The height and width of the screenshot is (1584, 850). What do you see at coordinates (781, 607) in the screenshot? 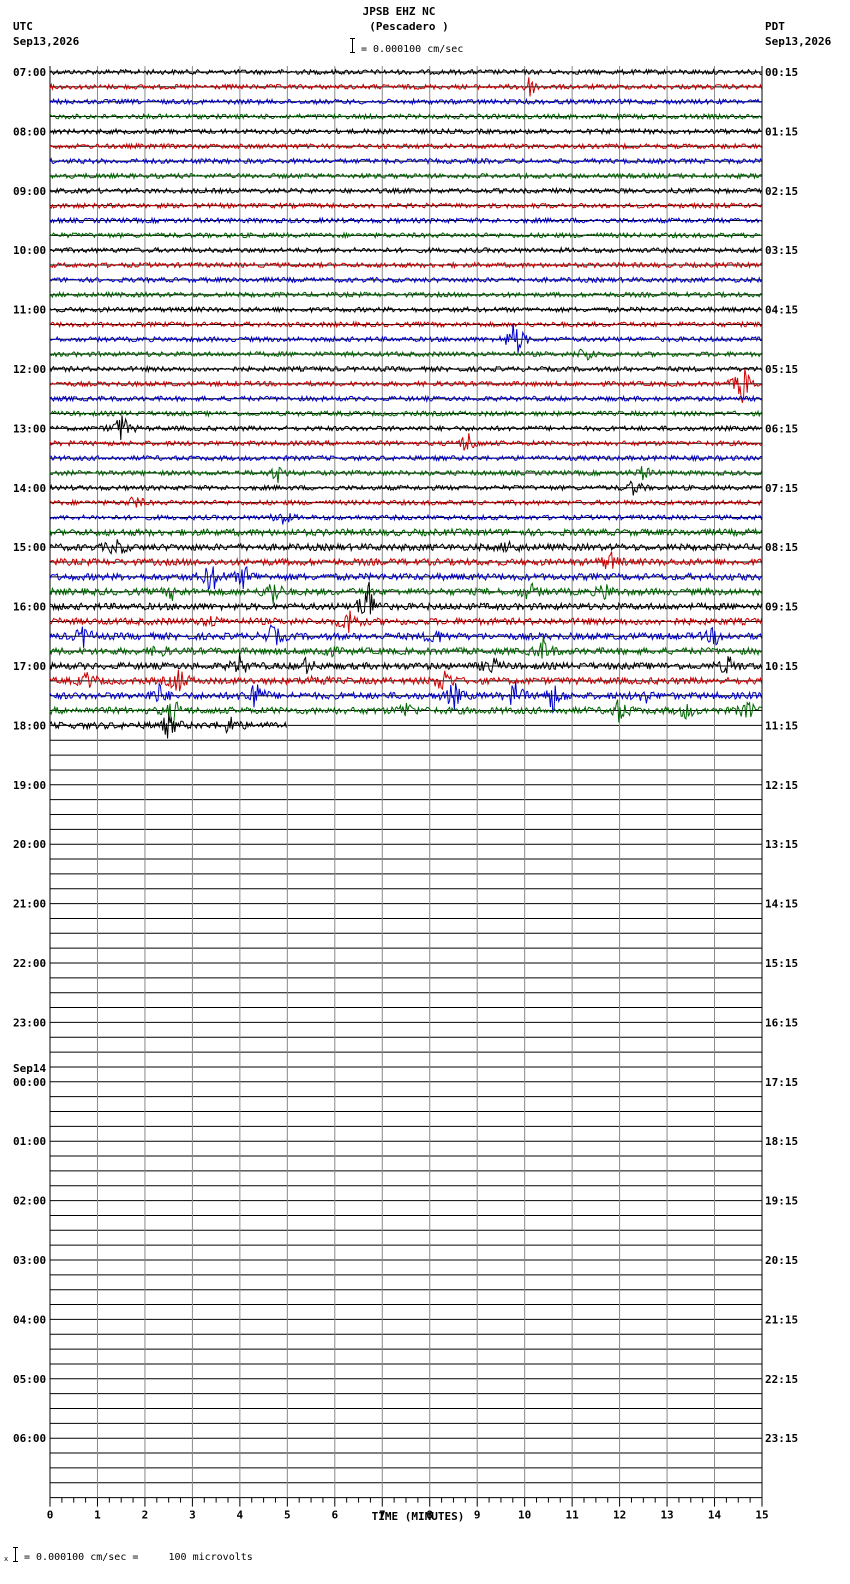
I see `right-hour-label: 09:15` at bounding box center [781, 607].